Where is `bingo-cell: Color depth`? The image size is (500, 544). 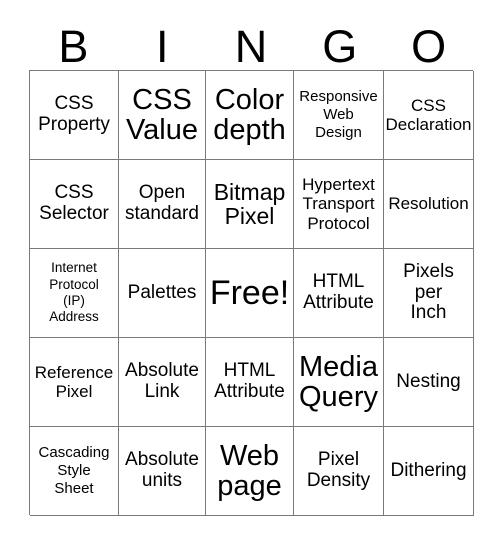
bingo-cell: Color depth is located at coordinates (250, 115).